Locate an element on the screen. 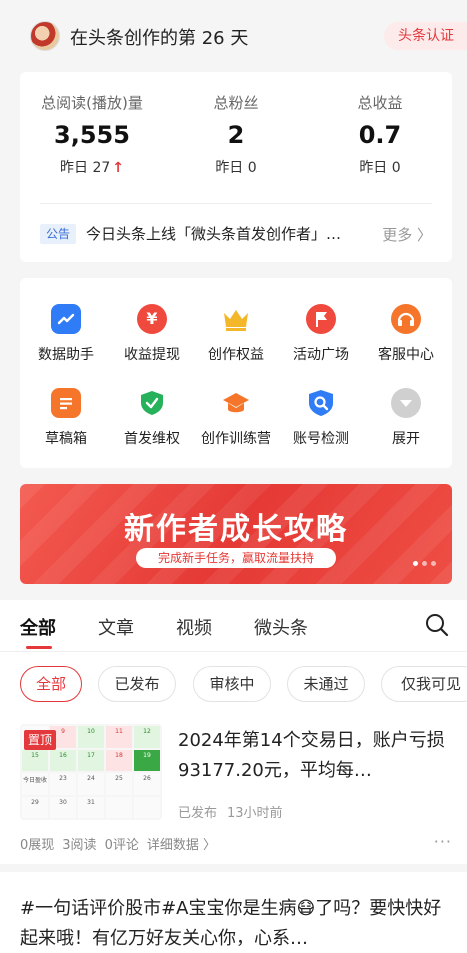 This screenshot has width=467, height=953. search-icon is located at coordinates (437, 625).